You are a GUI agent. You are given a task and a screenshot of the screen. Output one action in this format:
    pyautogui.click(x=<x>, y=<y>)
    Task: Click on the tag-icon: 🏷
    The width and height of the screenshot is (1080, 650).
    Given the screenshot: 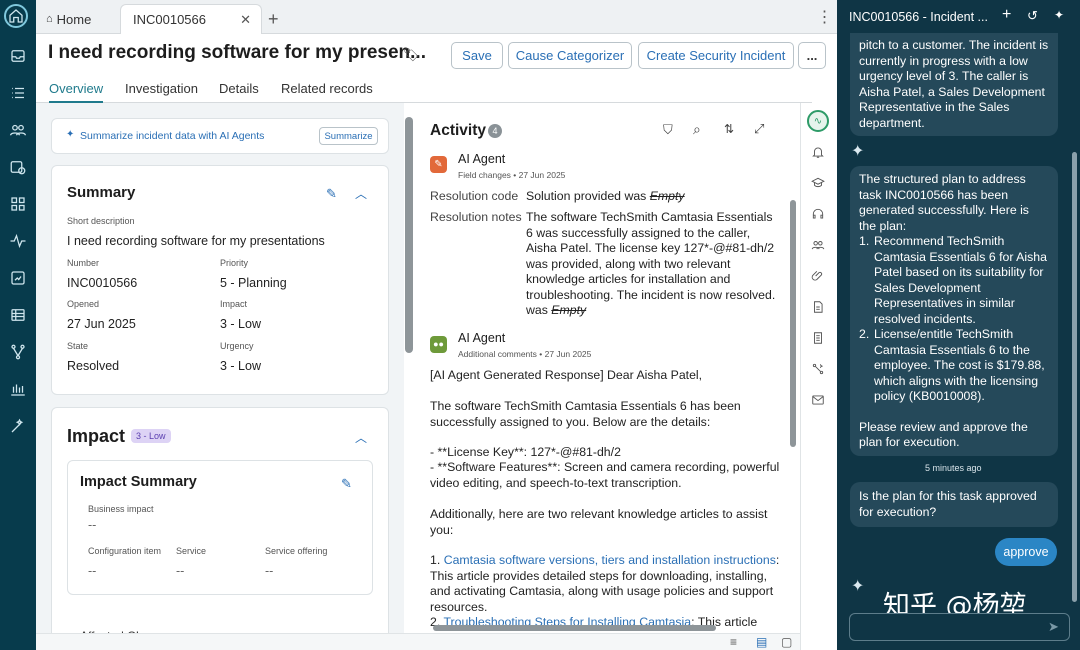 What is the action you would take?
    pyautogui.click(x=411, y=55)
    